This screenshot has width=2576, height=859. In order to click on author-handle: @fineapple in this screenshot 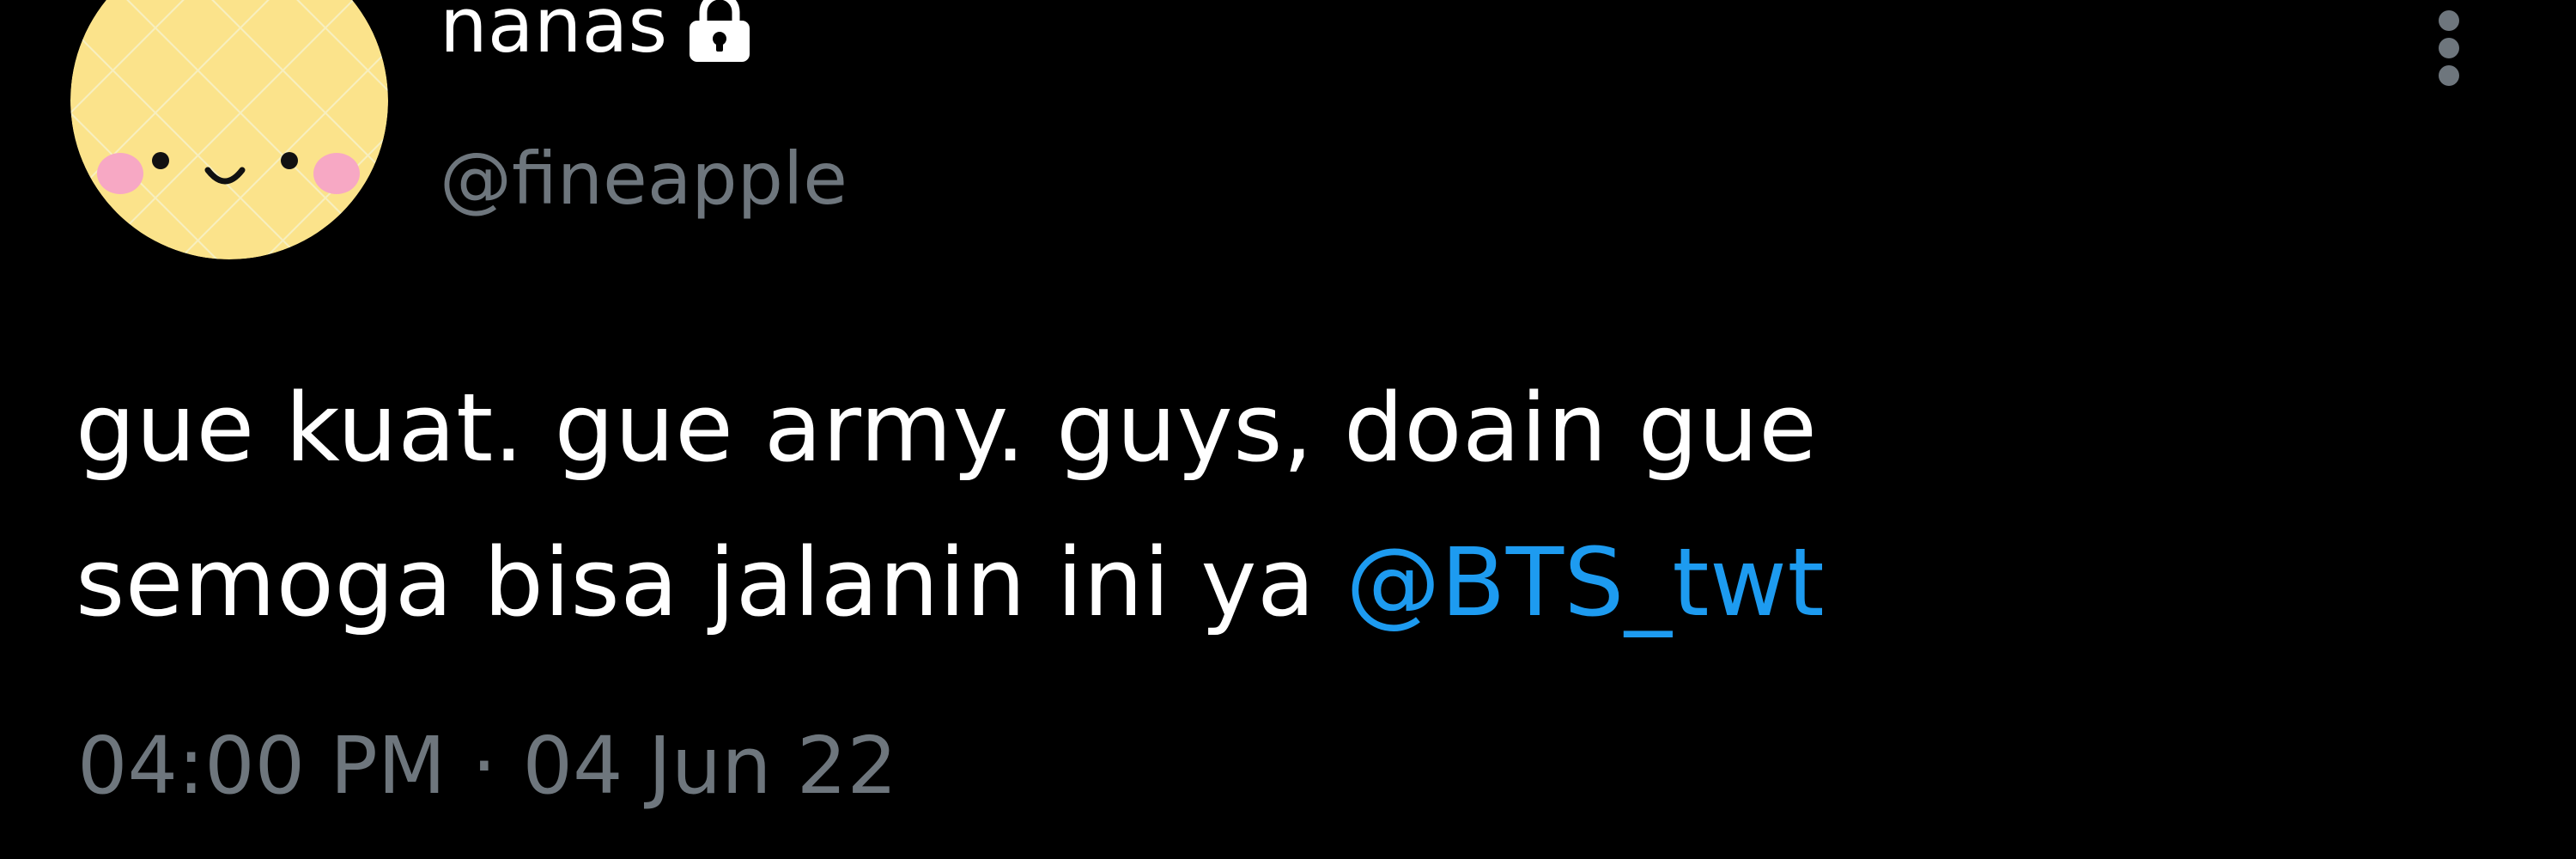, I will do `click(644, 179)`.